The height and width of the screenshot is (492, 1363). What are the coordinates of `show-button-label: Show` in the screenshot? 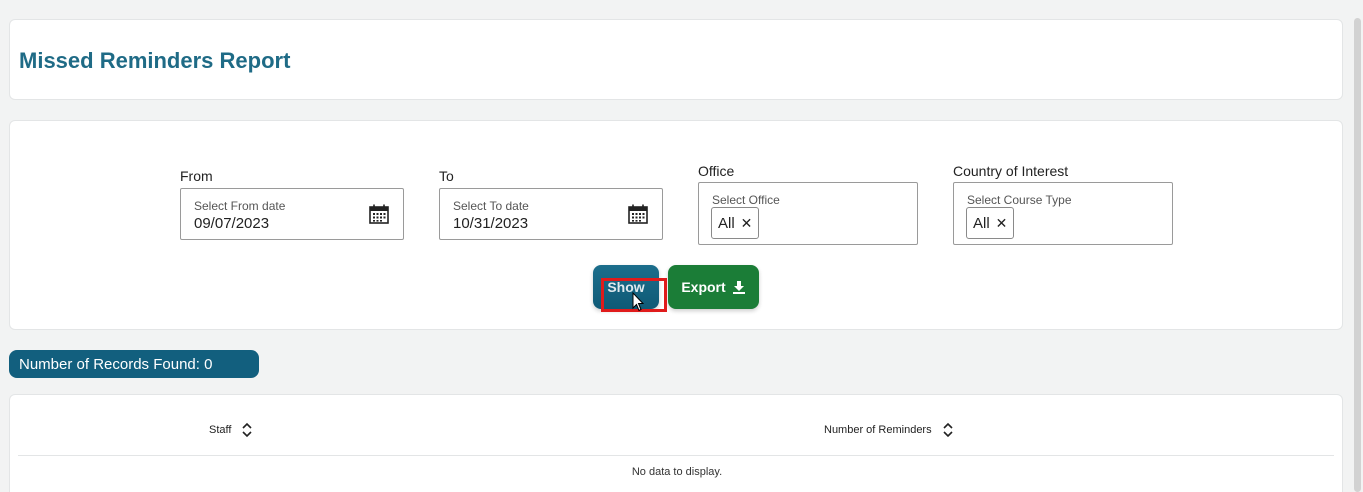 It's located at (626, 287).